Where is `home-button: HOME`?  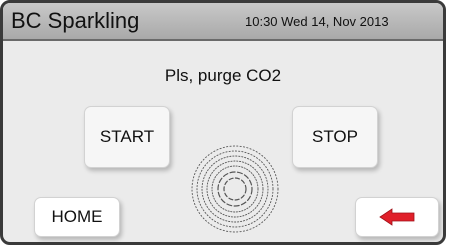
home-button: HOME is located at coordinates (77, 217).